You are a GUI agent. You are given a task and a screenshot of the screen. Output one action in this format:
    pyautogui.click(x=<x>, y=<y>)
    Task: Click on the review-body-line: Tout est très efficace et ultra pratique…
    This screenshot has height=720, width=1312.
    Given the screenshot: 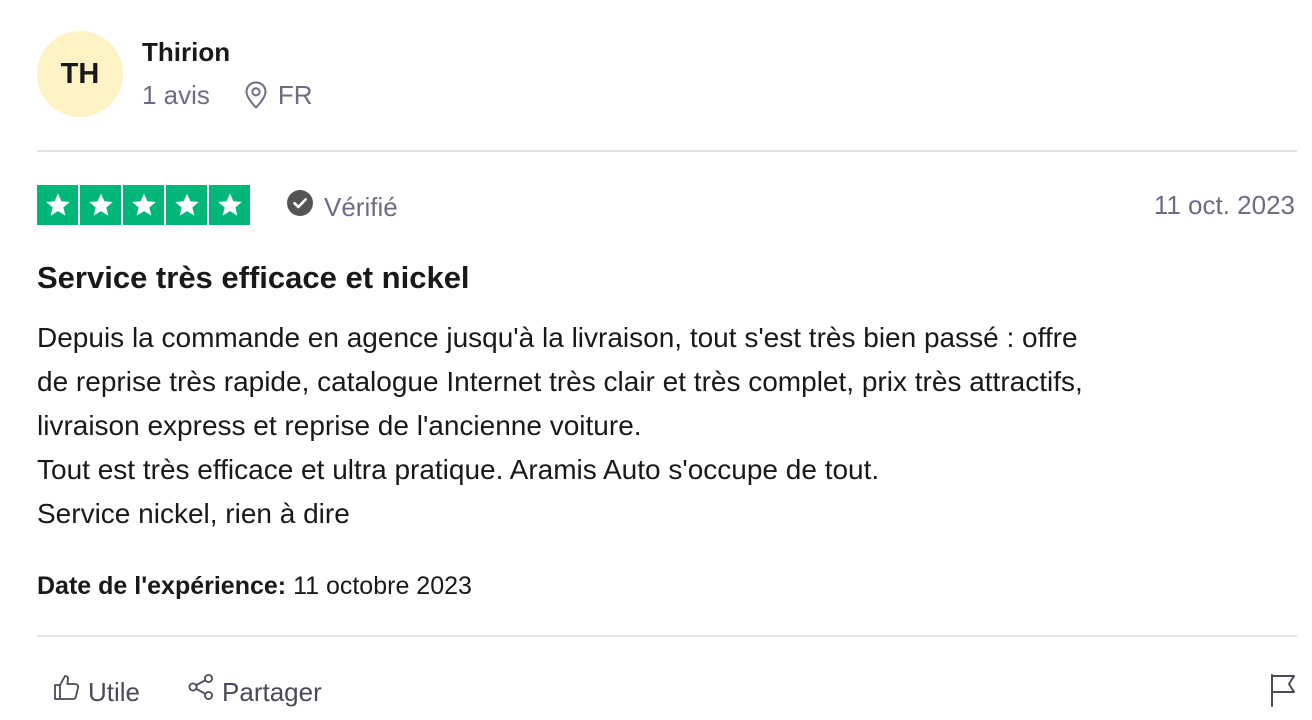 What is the action you would take?
    pyautogui.click(x=458, y=469)
    